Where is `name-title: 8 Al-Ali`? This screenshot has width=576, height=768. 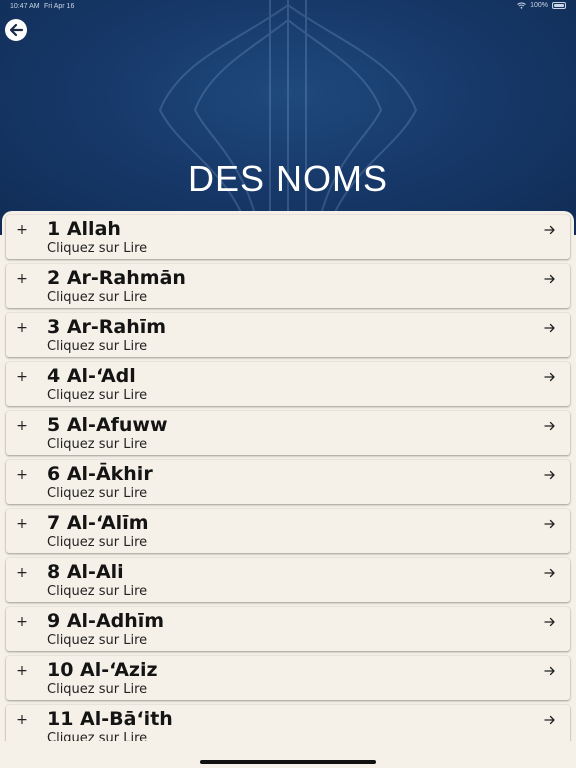
name-title: 8 Al-Ali is located at coordinates (85, 572).